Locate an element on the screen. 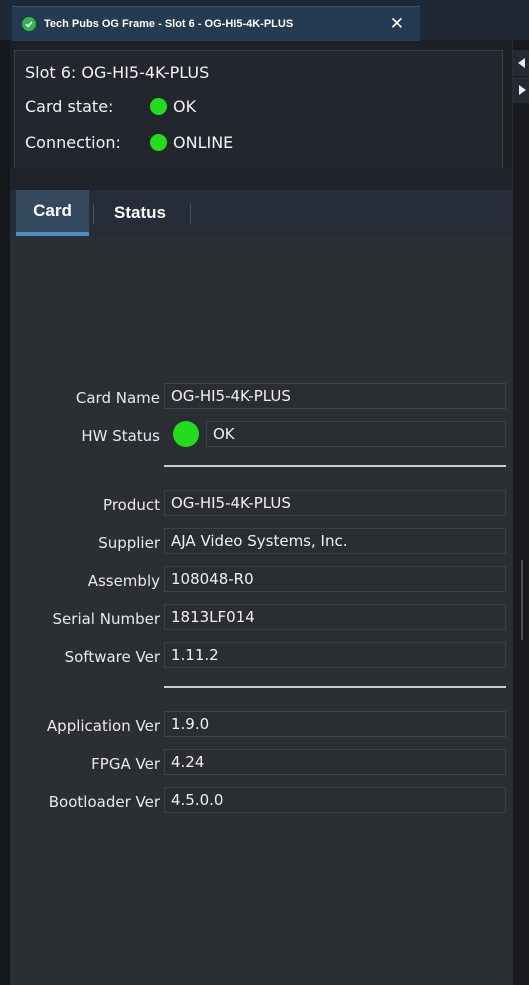 Image resolution: width=529 pixels, height=985 pixels. slot-title: Slot 6: OG-HI5-4K-PLUS is located at coordinates (117, 72).